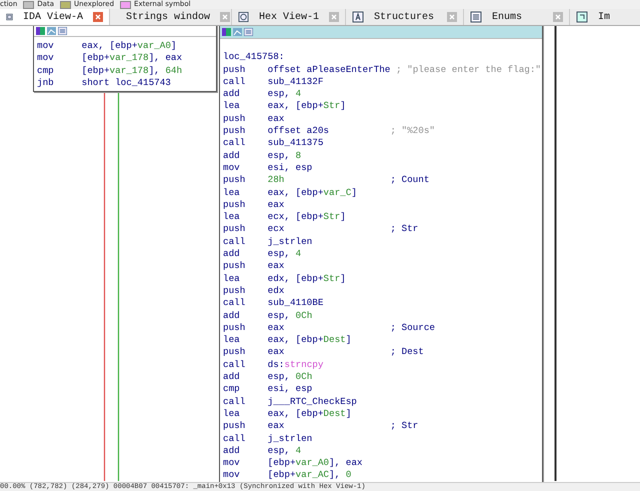 The image size is (640, 491). What do you see at coordinates (127, 83) in the screenshot?
I see `instruction-operands: short loc_415743` at bounding box center [127, 83].